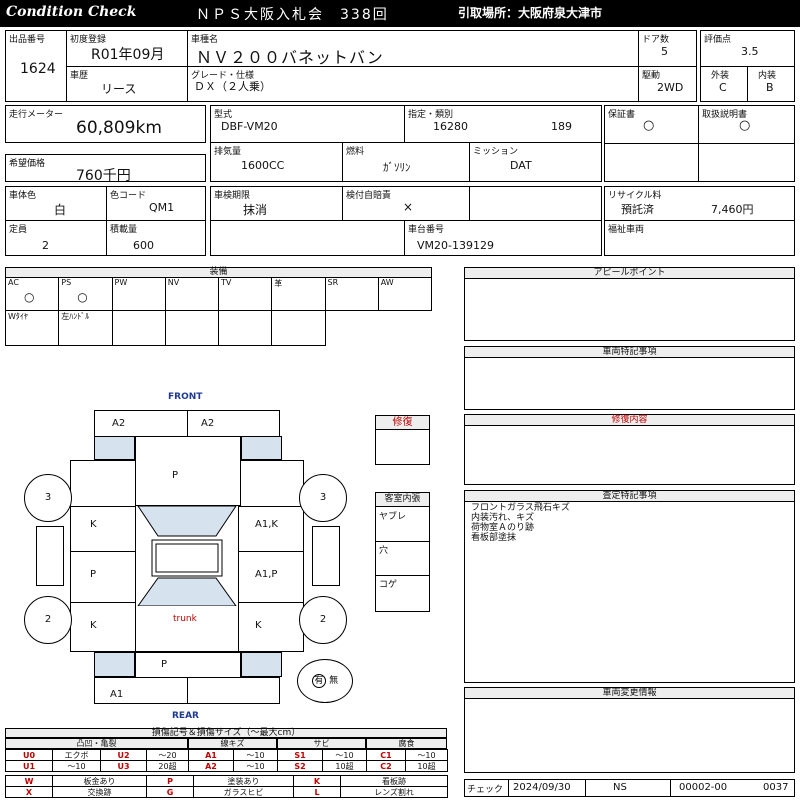 The width and height of the screenshot is (800, 800). What do you see at coordinates (703, 787) in the screenshot?
I see `code-1: 00002-00` at bounding box center [703, 787].